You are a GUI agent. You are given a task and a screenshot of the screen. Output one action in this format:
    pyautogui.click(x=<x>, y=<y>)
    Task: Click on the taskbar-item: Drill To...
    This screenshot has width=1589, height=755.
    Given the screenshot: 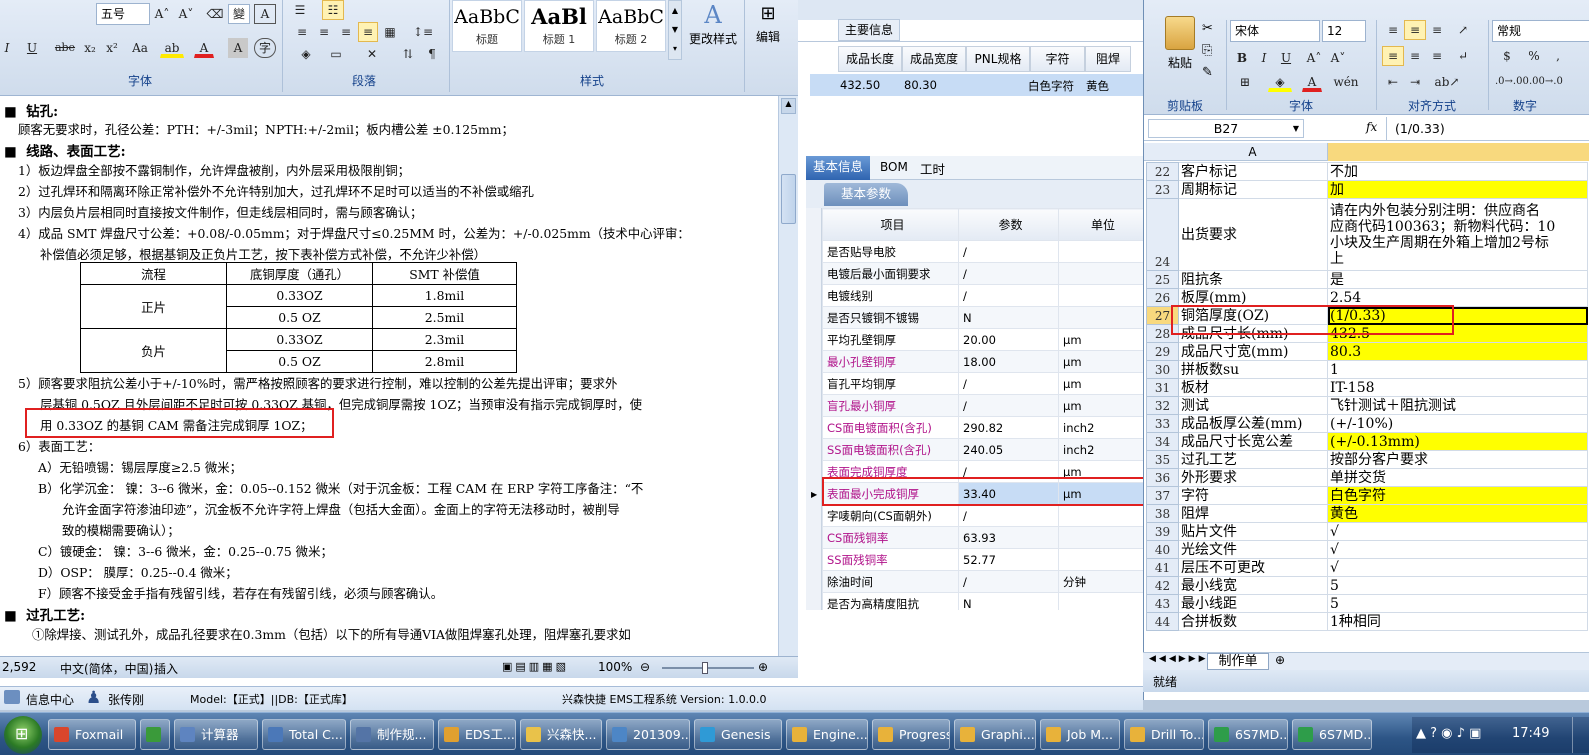 What is the action you would take?
    pyautogui.click(x=1164, y=734)
    